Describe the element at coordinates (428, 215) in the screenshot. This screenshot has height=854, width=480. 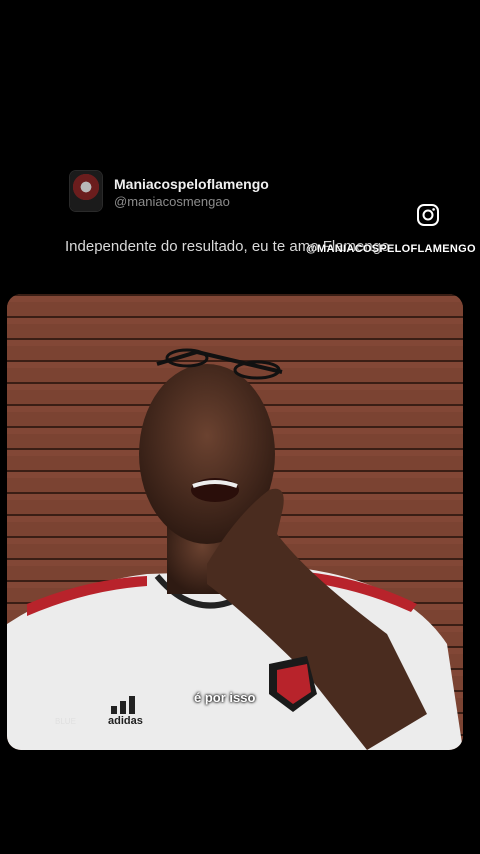
I see `instagram-icon` at that location.